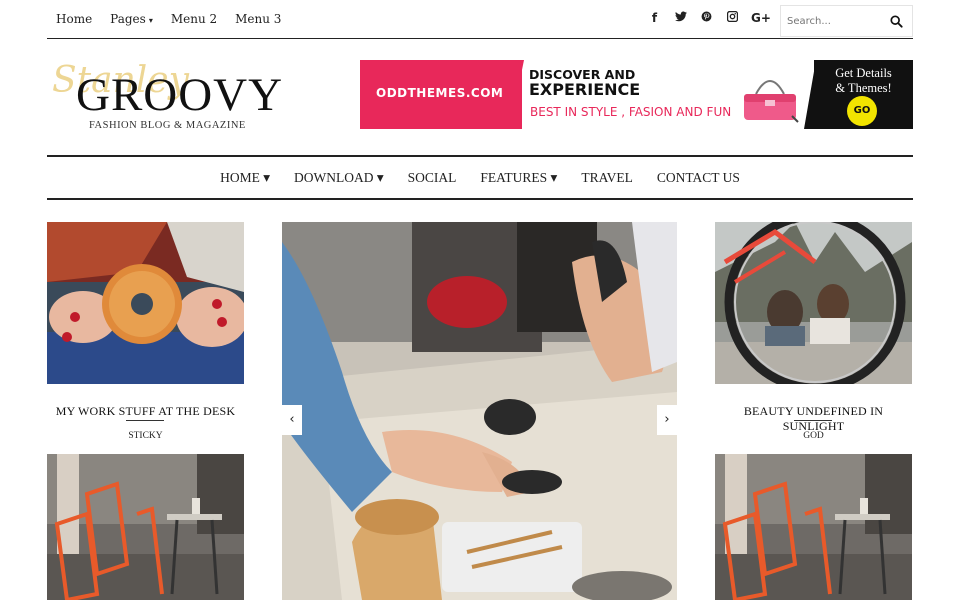  What do you see at coordinates (145, 436) in the screenshot?
I see `post-category-sticky: STICKY` at bounding box center [145, 436].